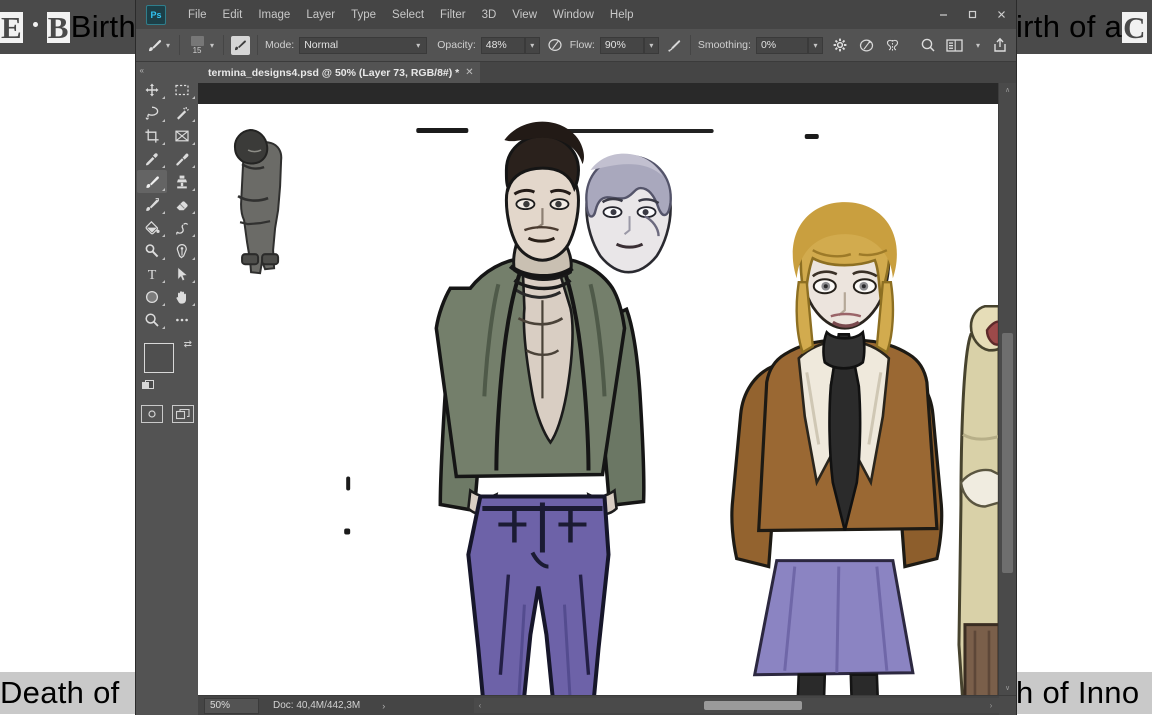 This screenshot has height=720, width=1152. What do you see at coordinates (1134, 27) in the screenshot?
I see `background-dropcap-top-right: C` at bounding box center [1134, 27].